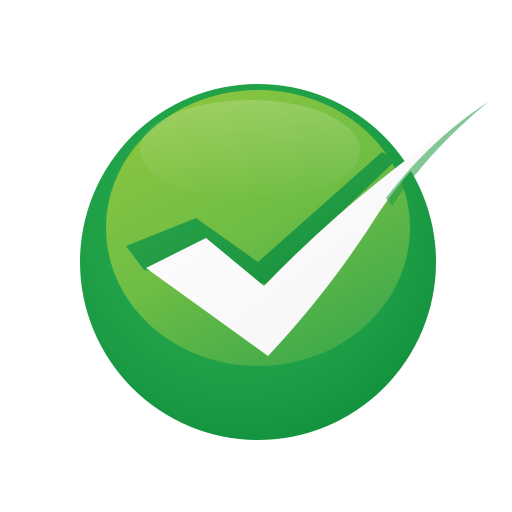 The image size is (512, 512). Describe the element at coordinates (250, 150) in the screenshot. I see `shine-highlight` at that location.